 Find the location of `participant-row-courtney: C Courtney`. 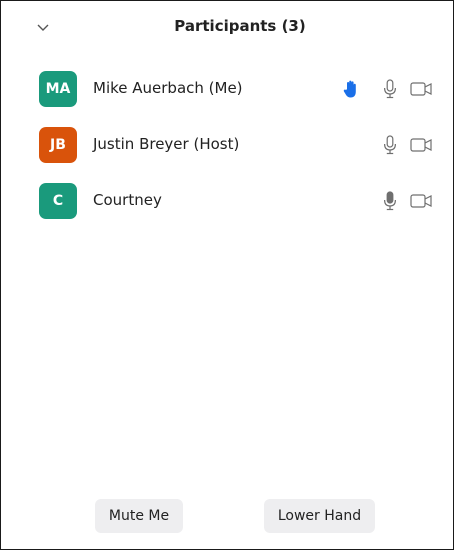

participant-row-courtney: C Courtney is located at coordinates (227, 201).